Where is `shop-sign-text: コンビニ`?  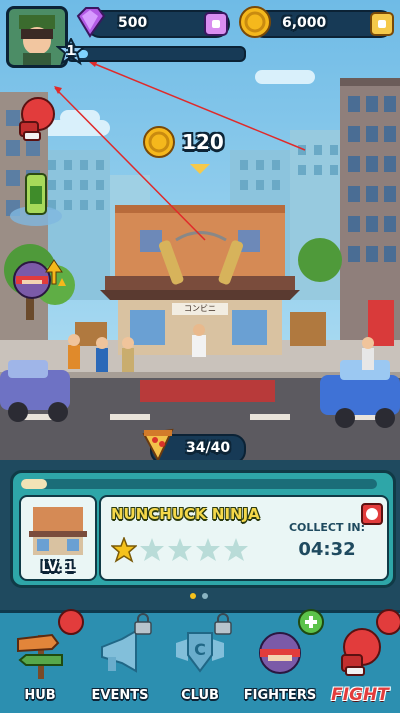
shop-sign-text: コンビニ is located at coordinates (200, 308).